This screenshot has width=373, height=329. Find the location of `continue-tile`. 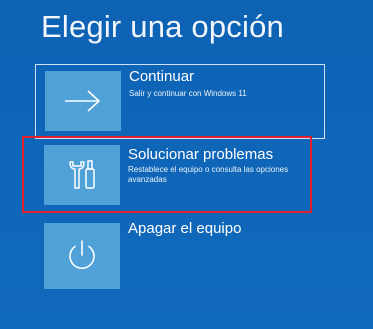

continue-tile is located at coordinates (83, 101).